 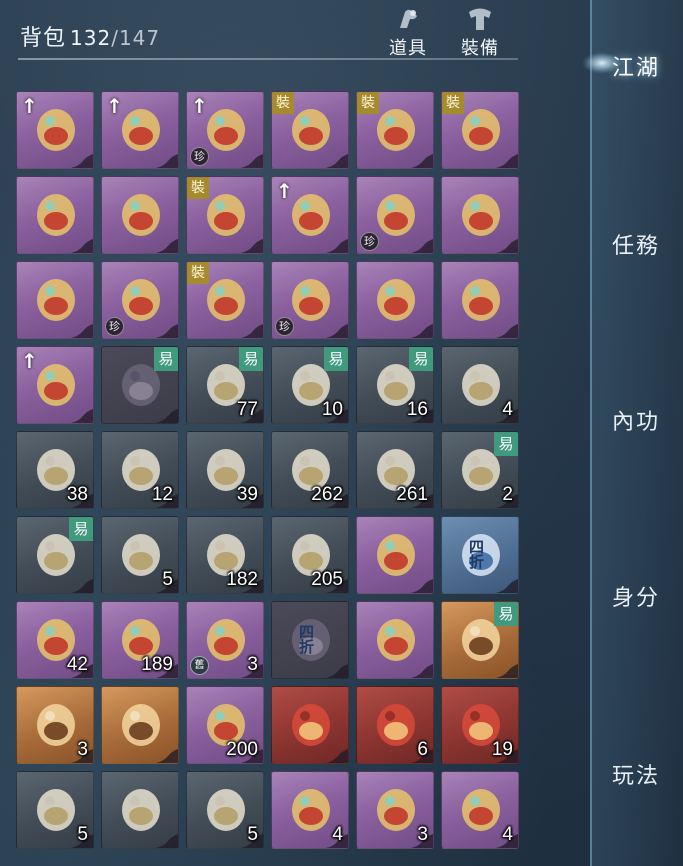 I want to click on inventory-slot: 262, so click(x=310, y=470).